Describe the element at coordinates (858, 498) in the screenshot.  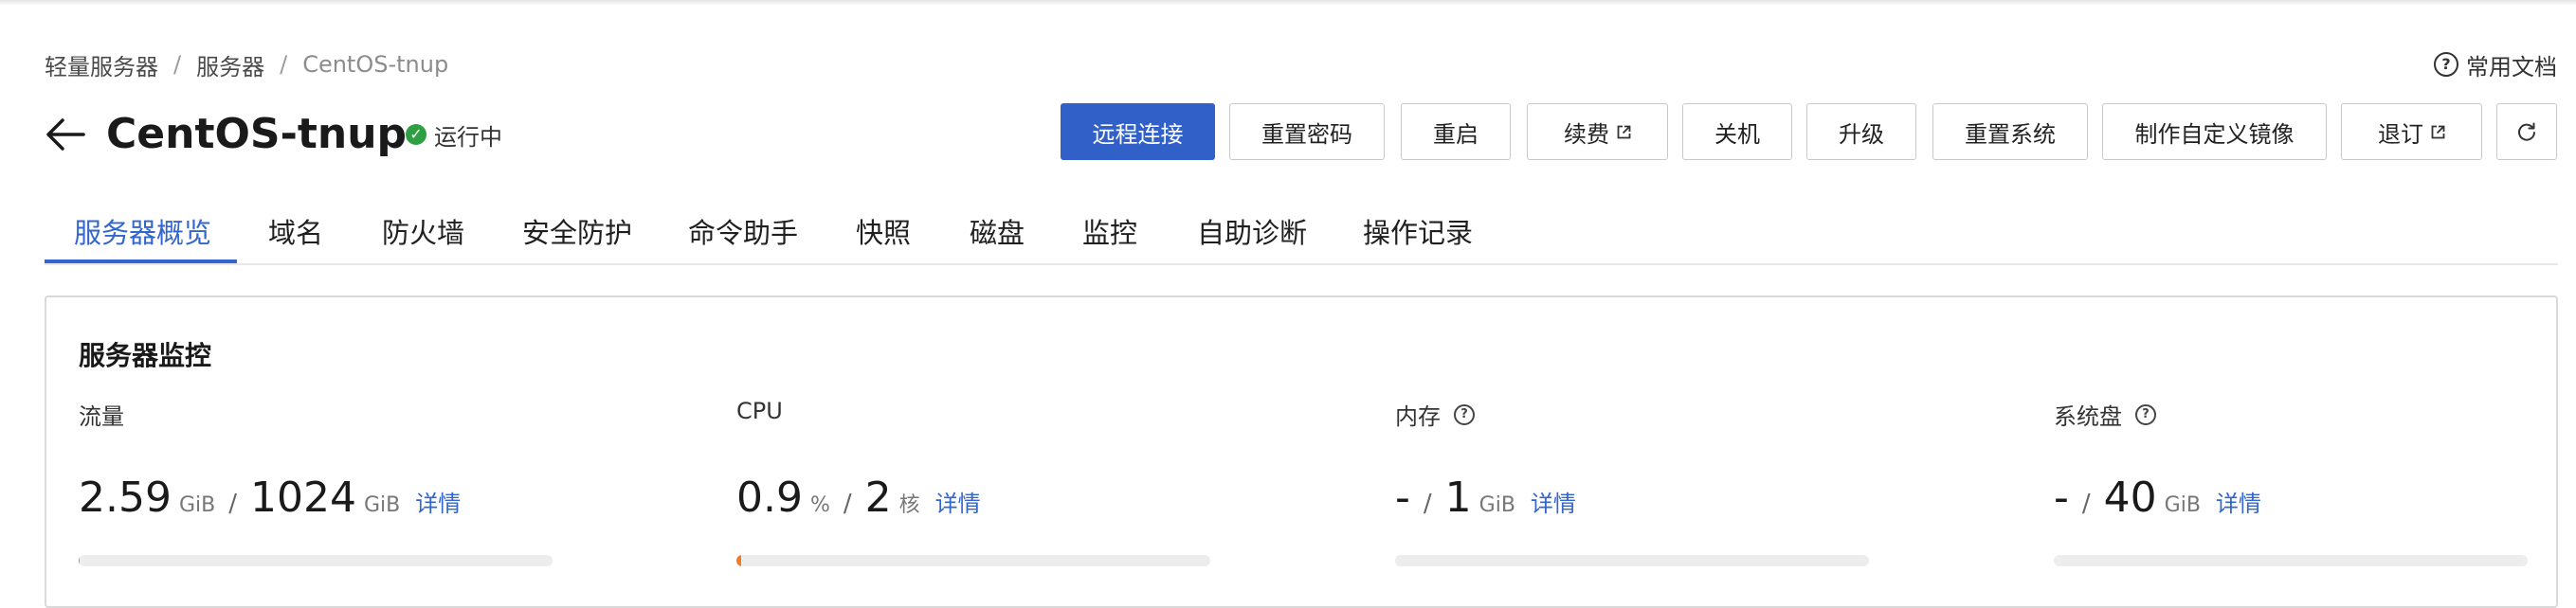
I see `metric-value-row: 0.9 % / 2 核 详情` at that location.